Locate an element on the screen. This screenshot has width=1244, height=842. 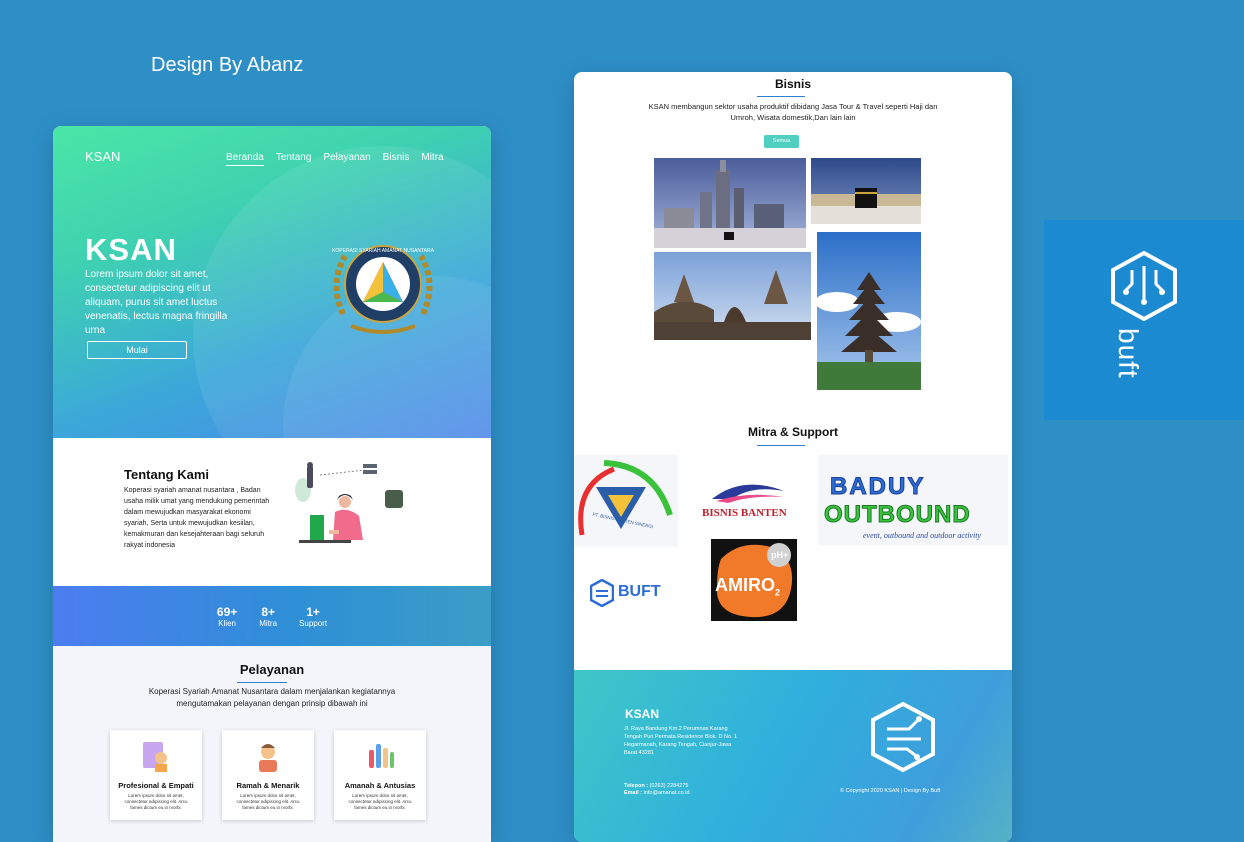
bisnis-banten-swoosh-icon is located at coordinates (748, 493).